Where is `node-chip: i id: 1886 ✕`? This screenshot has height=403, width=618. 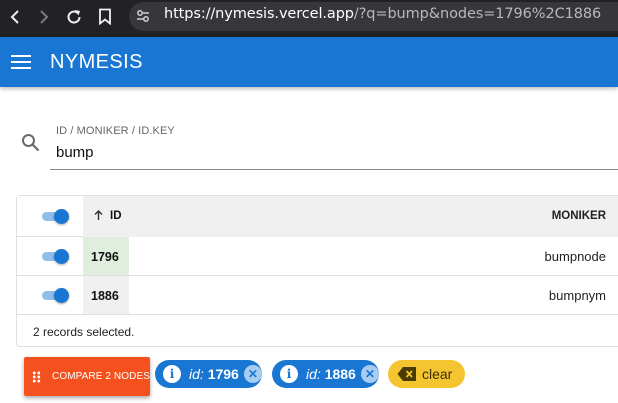 node-chip: i id: 1886 ✕ is located at coordinates (325, 374).